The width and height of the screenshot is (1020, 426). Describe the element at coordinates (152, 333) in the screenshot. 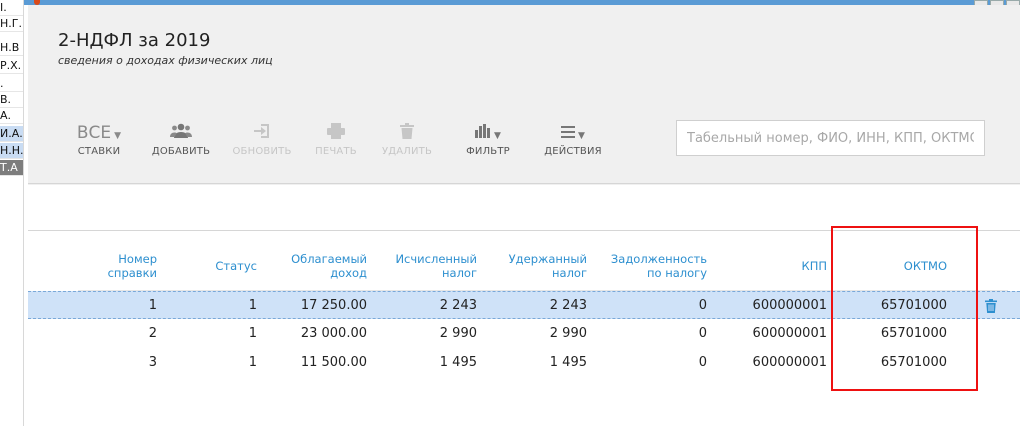

I see `cell-number: 2` at that location.